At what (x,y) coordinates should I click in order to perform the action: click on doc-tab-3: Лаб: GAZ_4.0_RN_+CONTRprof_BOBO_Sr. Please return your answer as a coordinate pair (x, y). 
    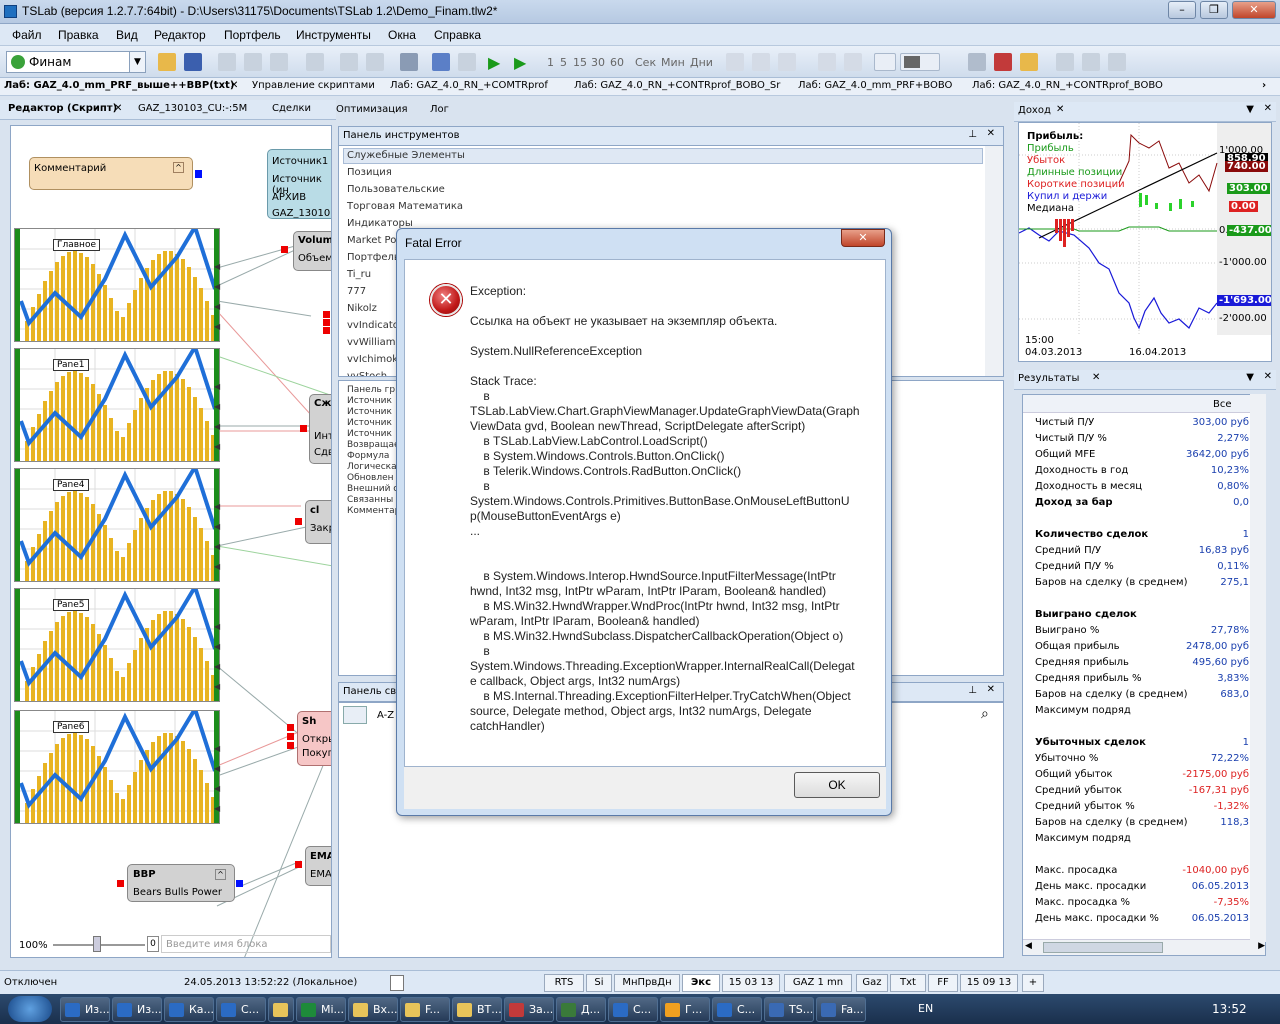
    Looking at the image, I should click on (677, 85).